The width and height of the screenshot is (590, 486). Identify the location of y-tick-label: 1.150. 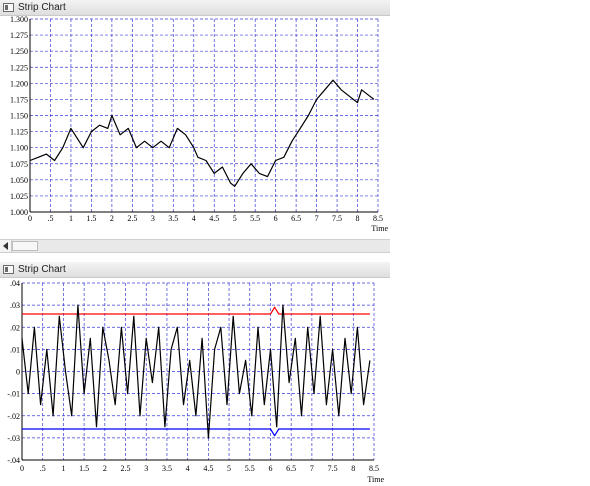
(19, 116).